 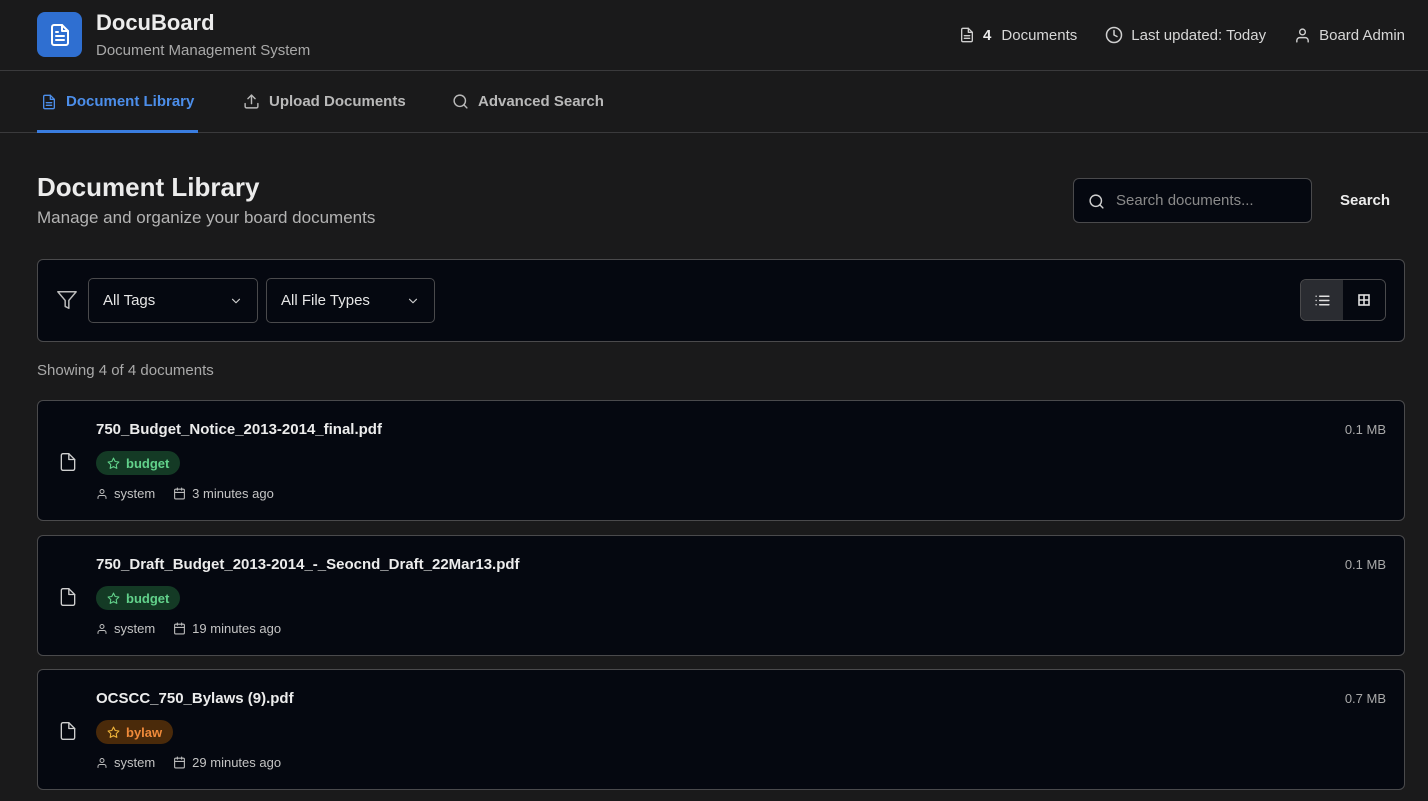 I want to click on list-view-button, so click(x=1322, y=300).